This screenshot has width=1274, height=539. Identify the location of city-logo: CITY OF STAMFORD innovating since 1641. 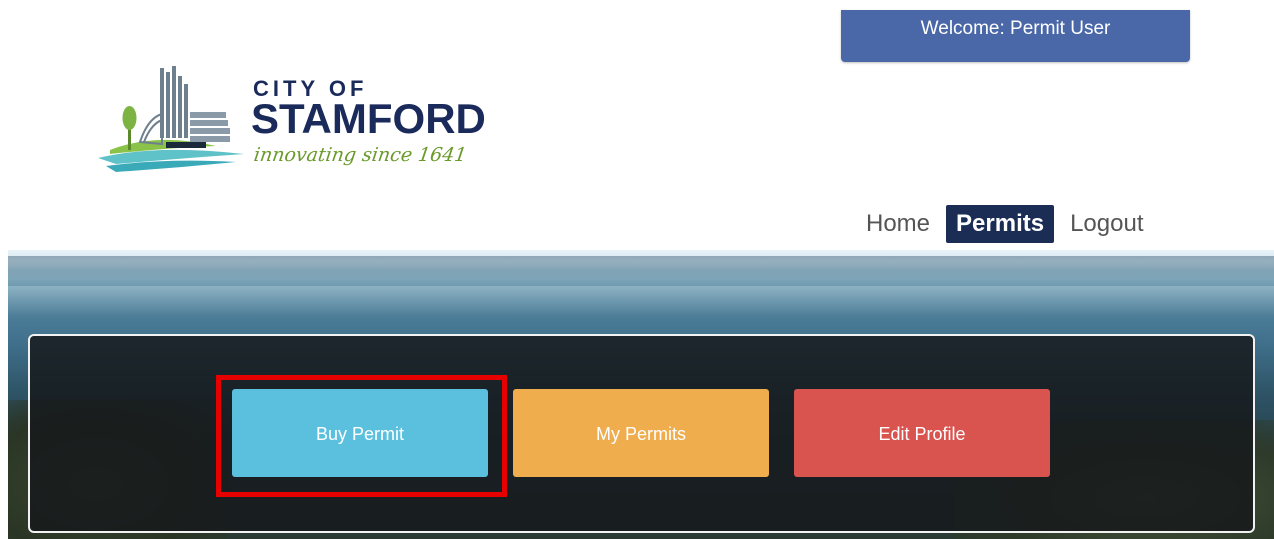
(291, 122).